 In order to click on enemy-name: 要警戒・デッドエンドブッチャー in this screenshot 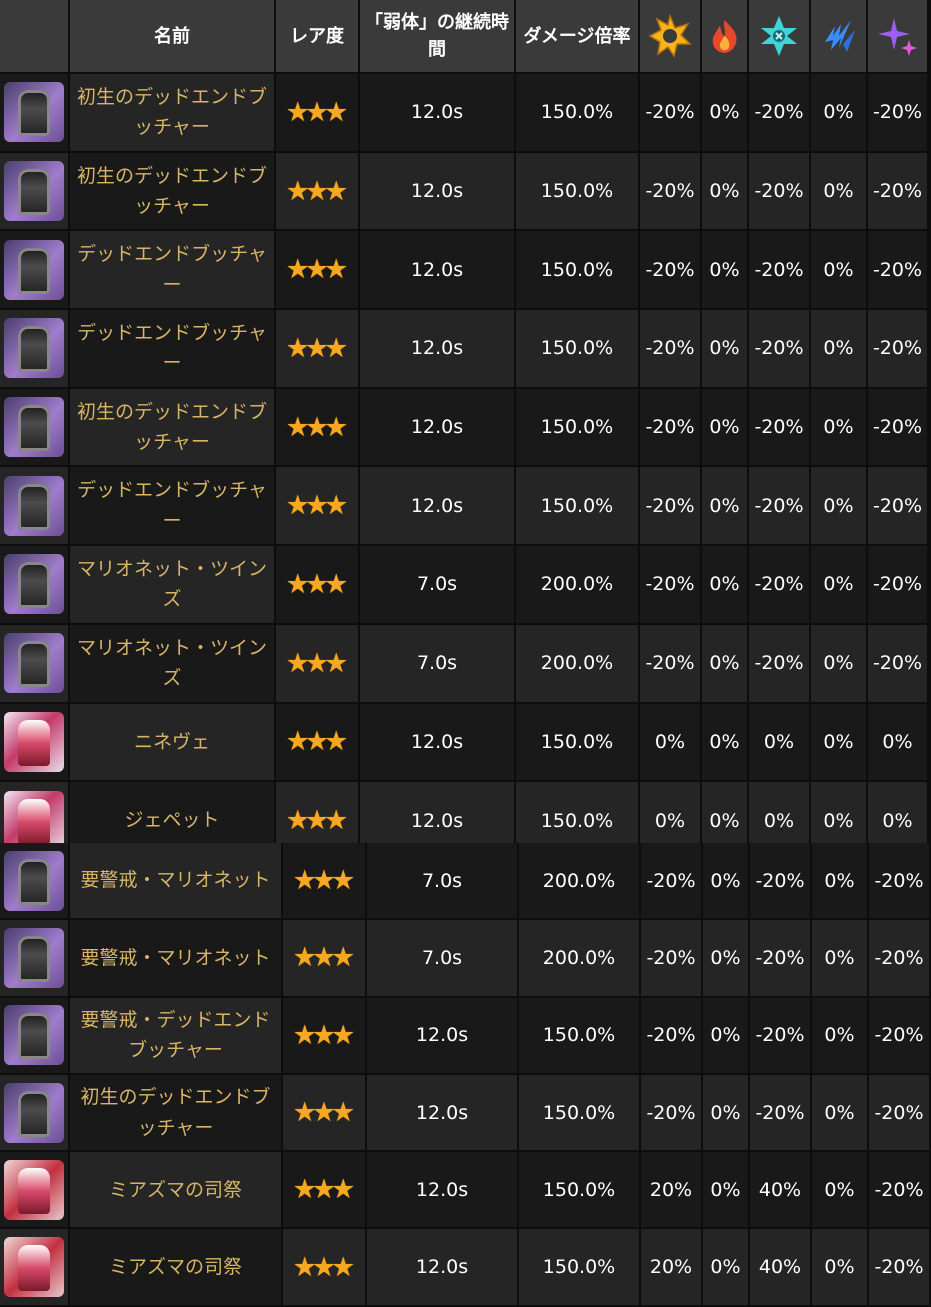, I will do `click(175, 1036)`.